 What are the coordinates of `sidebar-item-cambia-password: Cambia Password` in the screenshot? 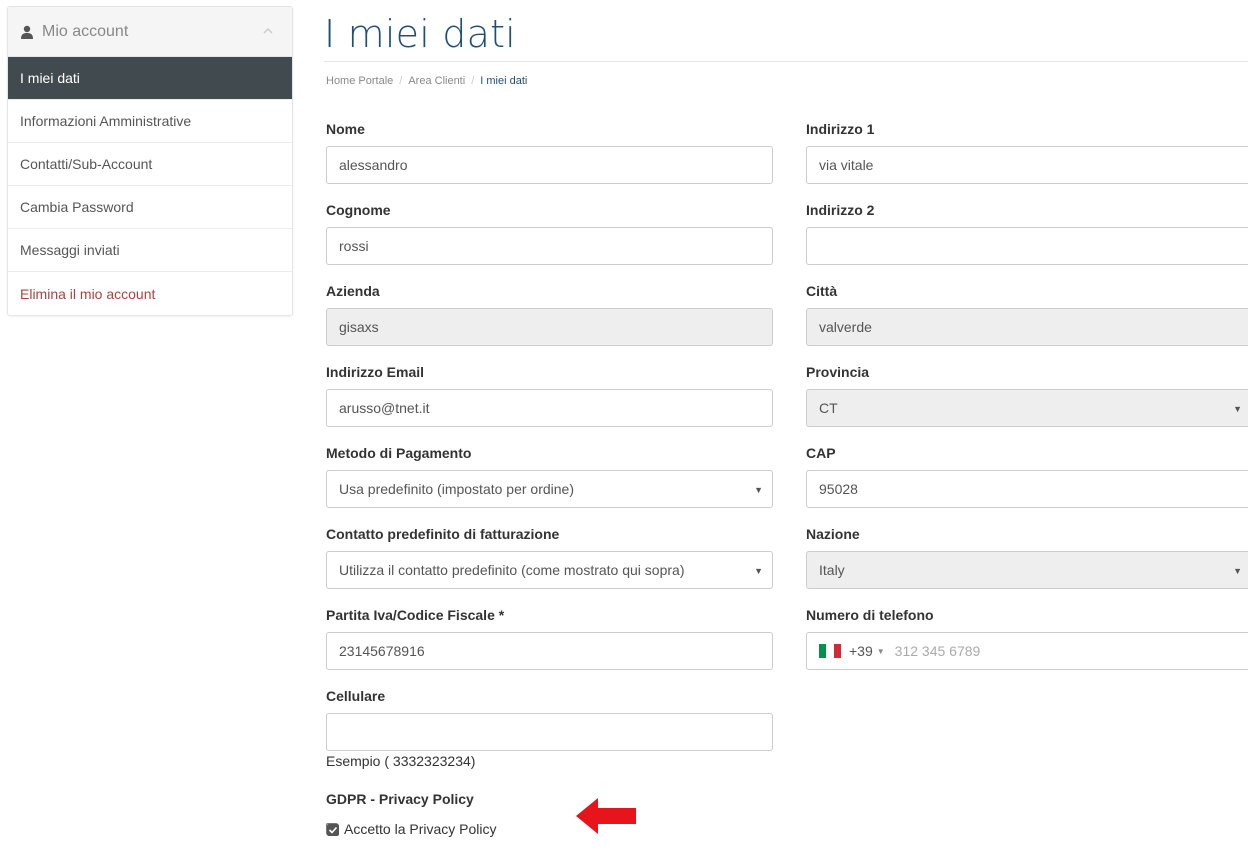 It's located at (150, 207).